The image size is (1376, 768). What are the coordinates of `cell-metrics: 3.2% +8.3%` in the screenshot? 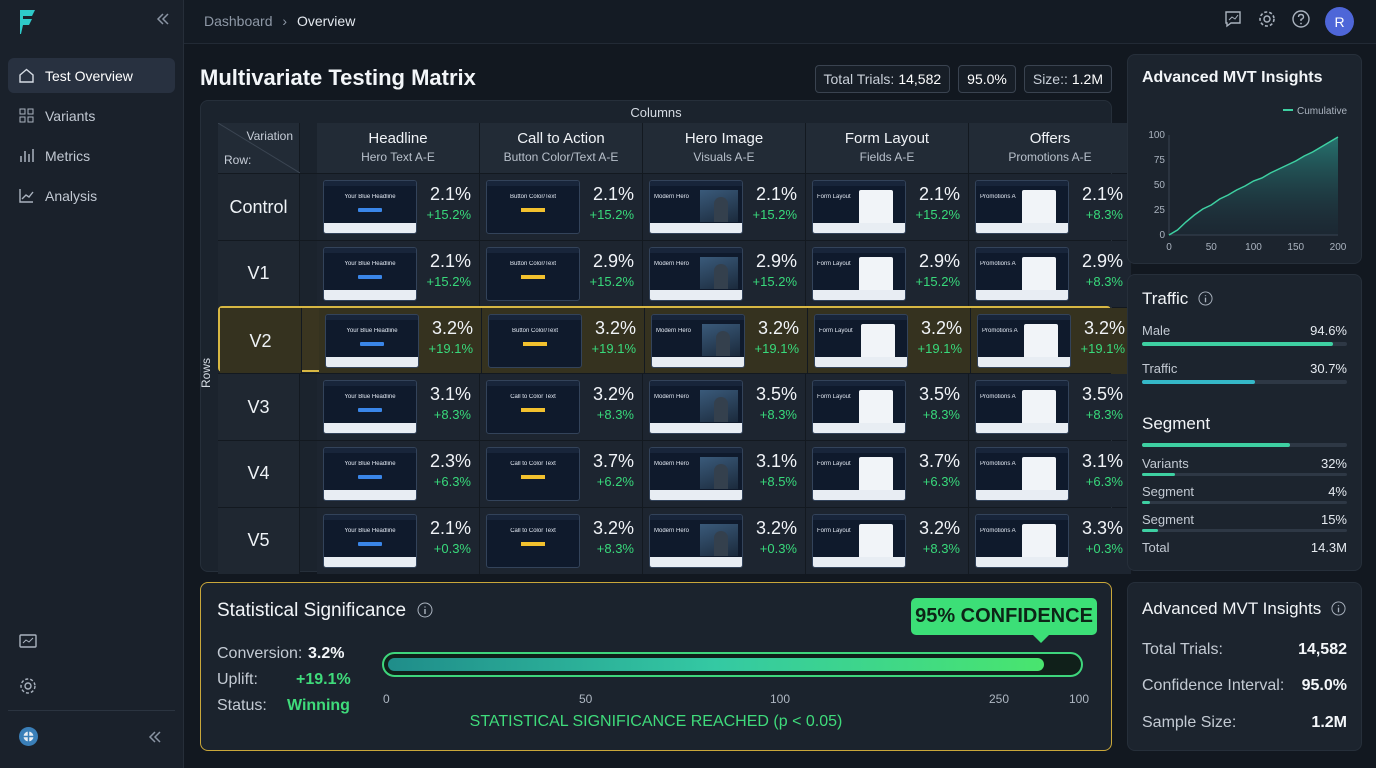 It's located at (613, 403).